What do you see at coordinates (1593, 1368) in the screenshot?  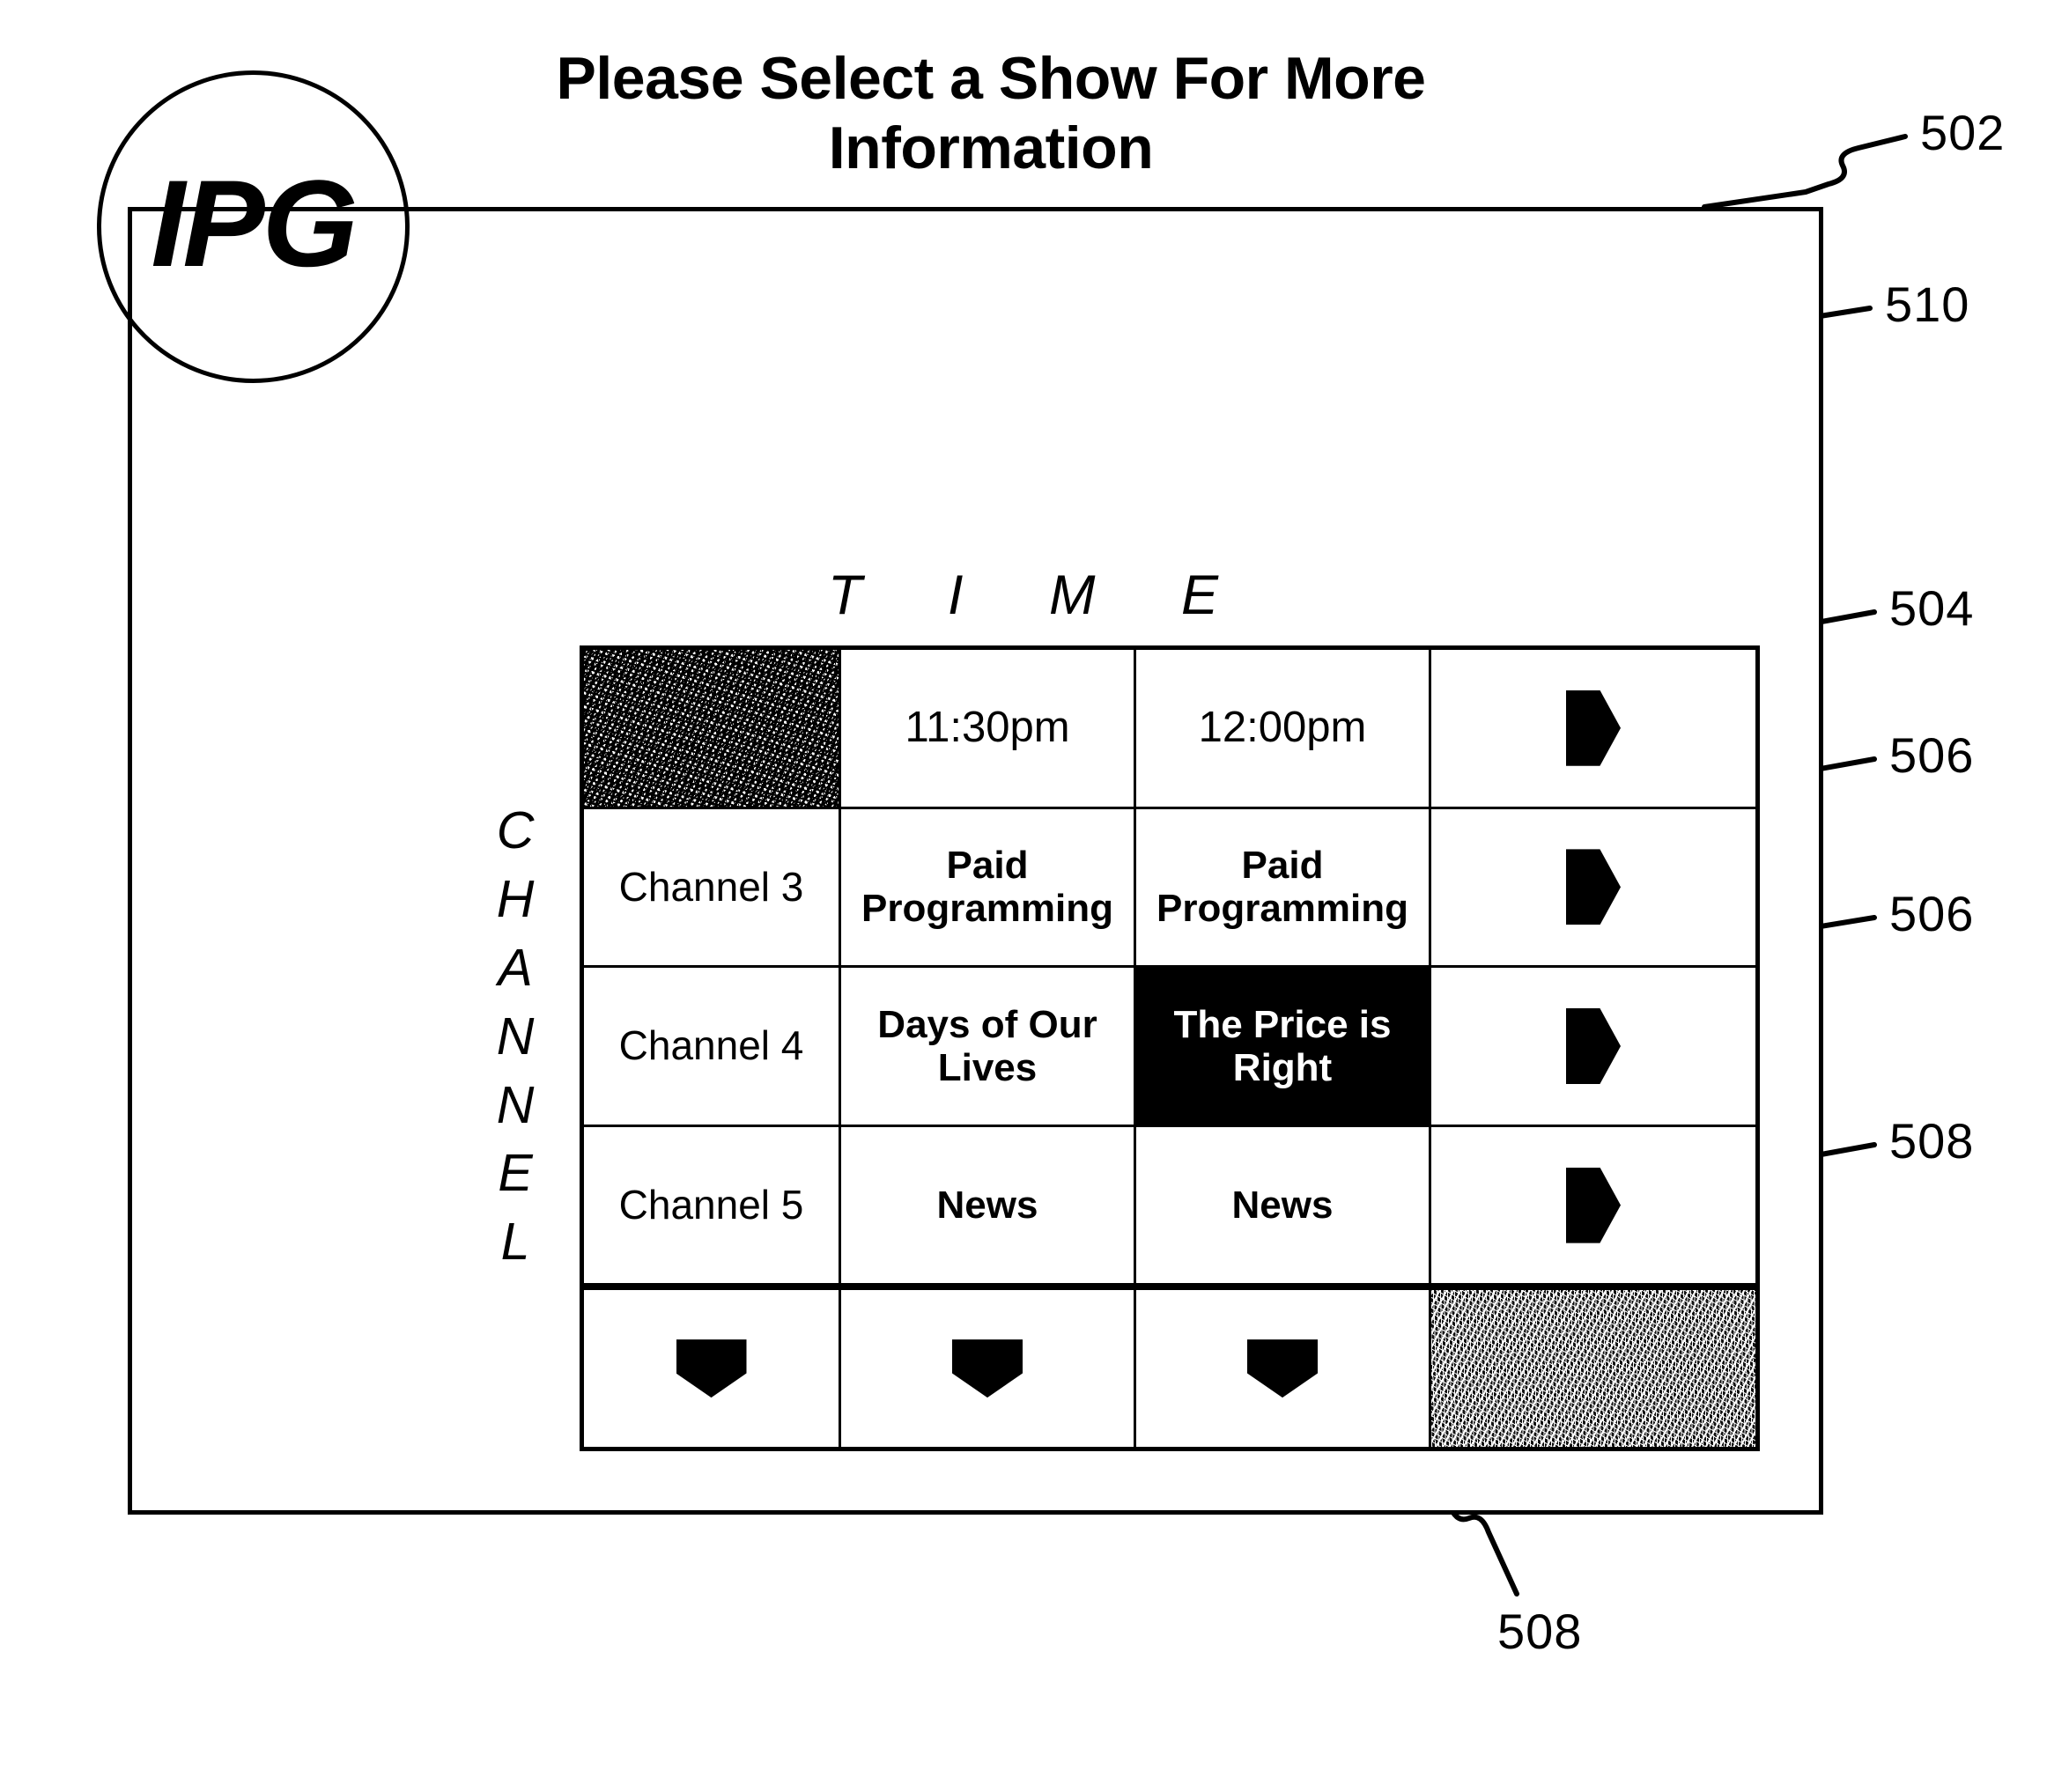 I see `grid-footer-corner-obscured` at bounding box center [1593, 1368].